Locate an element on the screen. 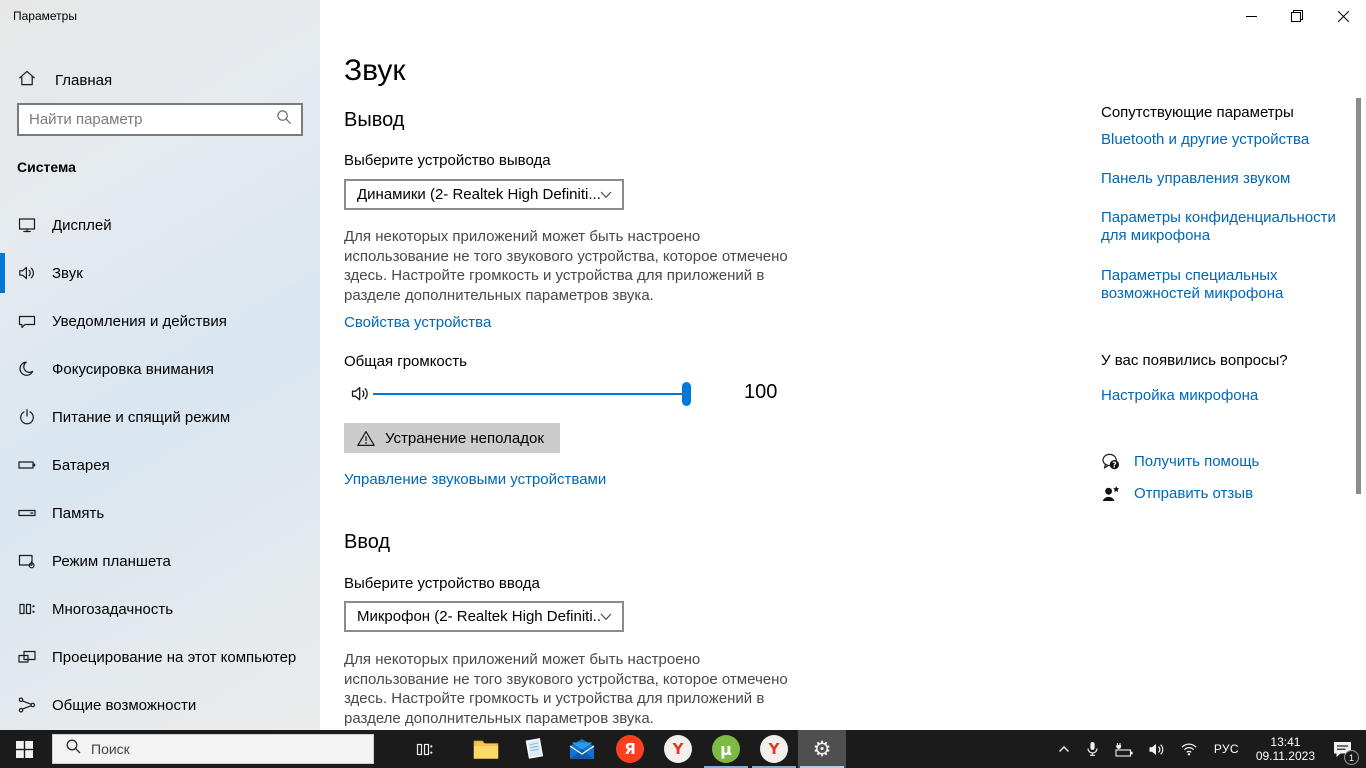 Image resolution: width=1366 pixels, height=768 pixels. mic-setup-link: Настройка микрофона is located at coordinates (1179, 395).